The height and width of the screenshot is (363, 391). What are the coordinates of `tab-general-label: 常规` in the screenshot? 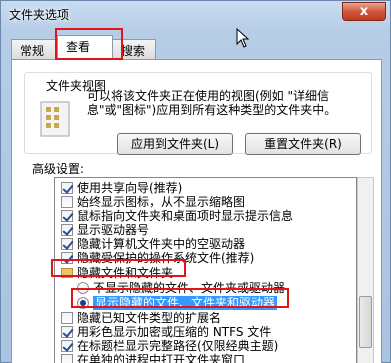 It's located at (32, 51).